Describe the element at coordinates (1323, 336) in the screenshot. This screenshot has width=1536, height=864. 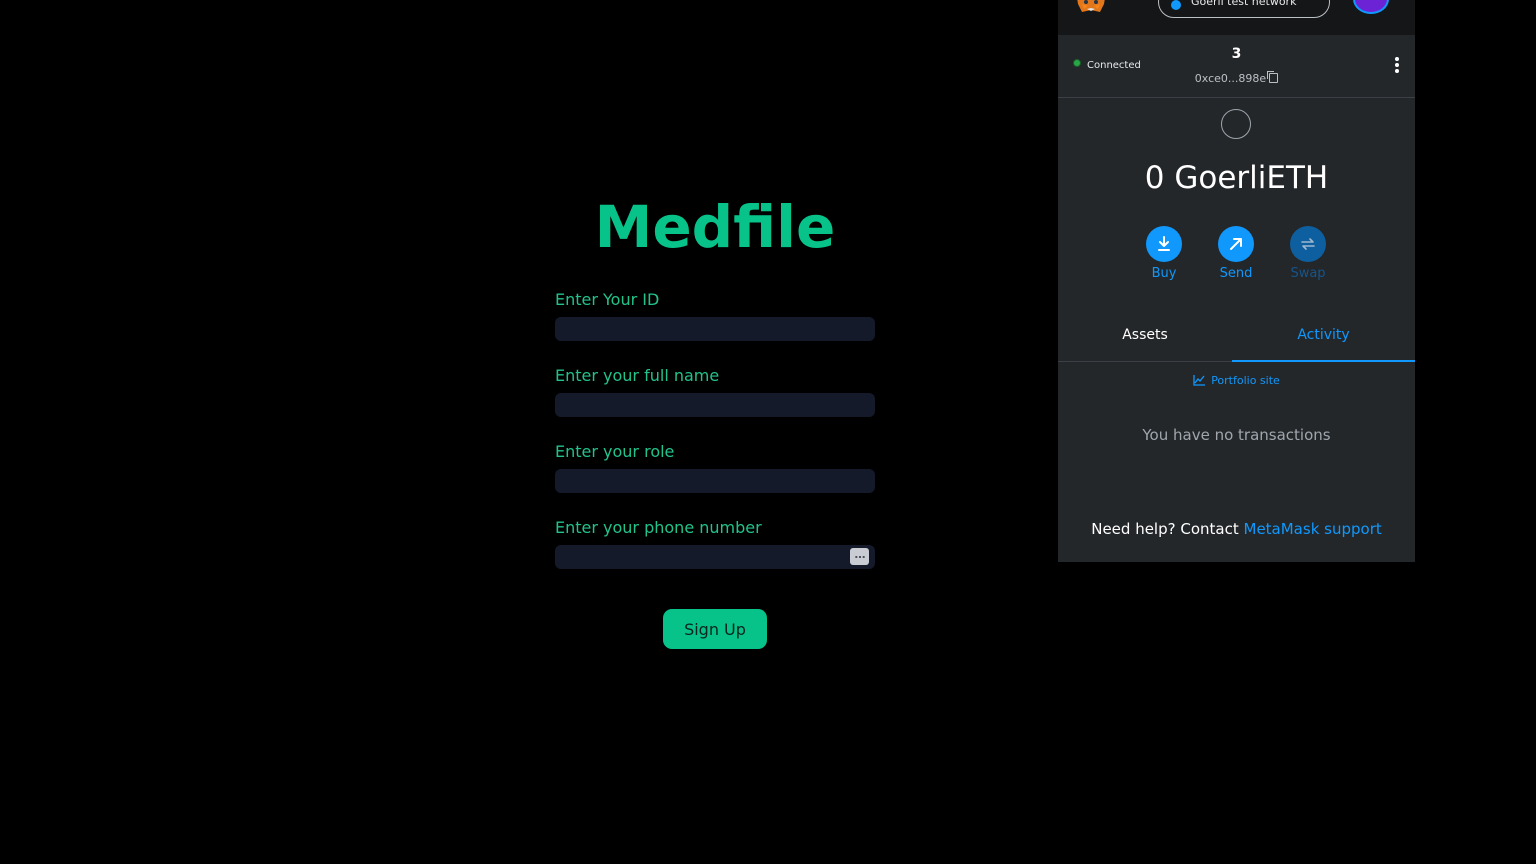
I see `tab-activity: Activity` at that location.